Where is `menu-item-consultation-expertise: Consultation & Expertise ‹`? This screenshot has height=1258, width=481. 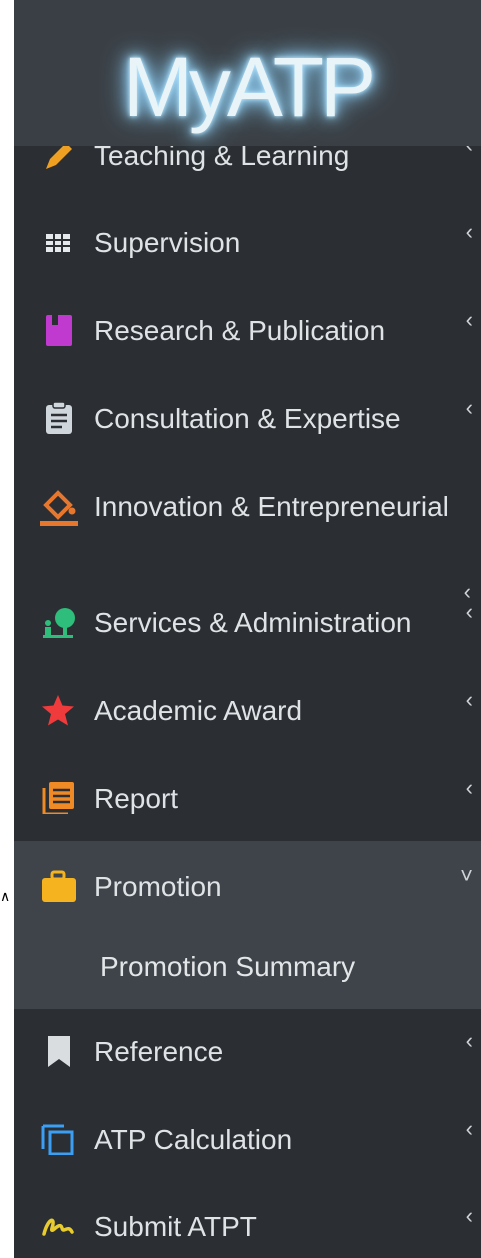 menu-item-consultation-expertise: Consultation & Expertise ‹ is located at coordinates (247, 417).